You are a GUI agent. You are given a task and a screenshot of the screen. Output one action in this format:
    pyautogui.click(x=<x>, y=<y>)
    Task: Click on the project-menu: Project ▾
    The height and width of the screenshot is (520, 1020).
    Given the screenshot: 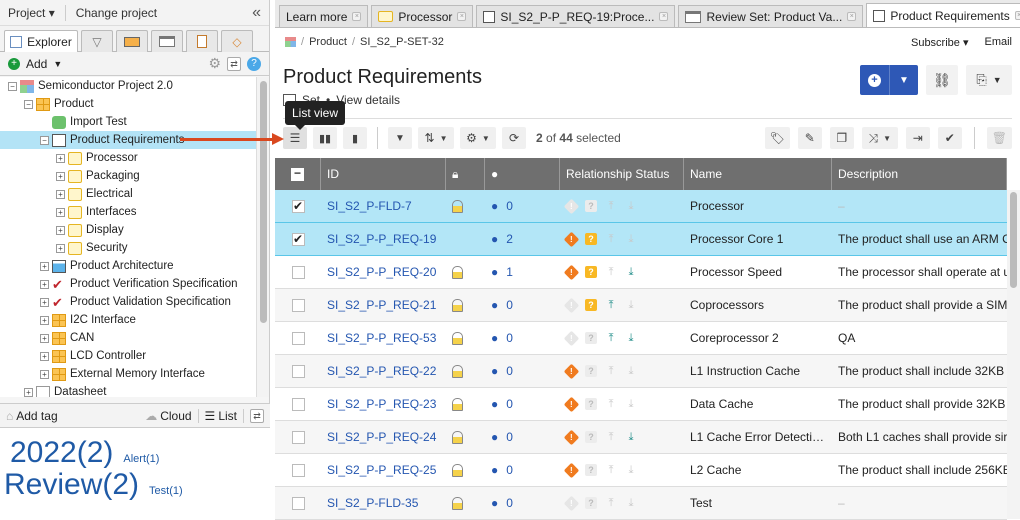 What is the action you would take?
    pyautogui.click(x=31, y=13)
    